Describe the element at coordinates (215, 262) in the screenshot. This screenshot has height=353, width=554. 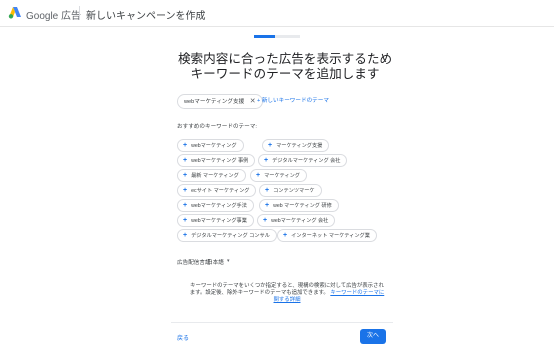
I see `language-select: 日本語` at that location.